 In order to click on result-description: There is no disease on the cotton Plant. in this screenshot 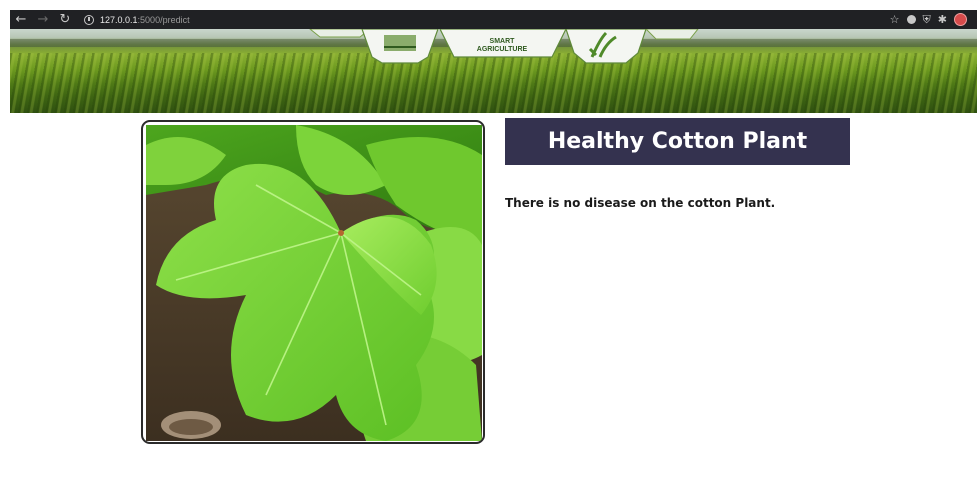, I will do `click(640, 203)`.